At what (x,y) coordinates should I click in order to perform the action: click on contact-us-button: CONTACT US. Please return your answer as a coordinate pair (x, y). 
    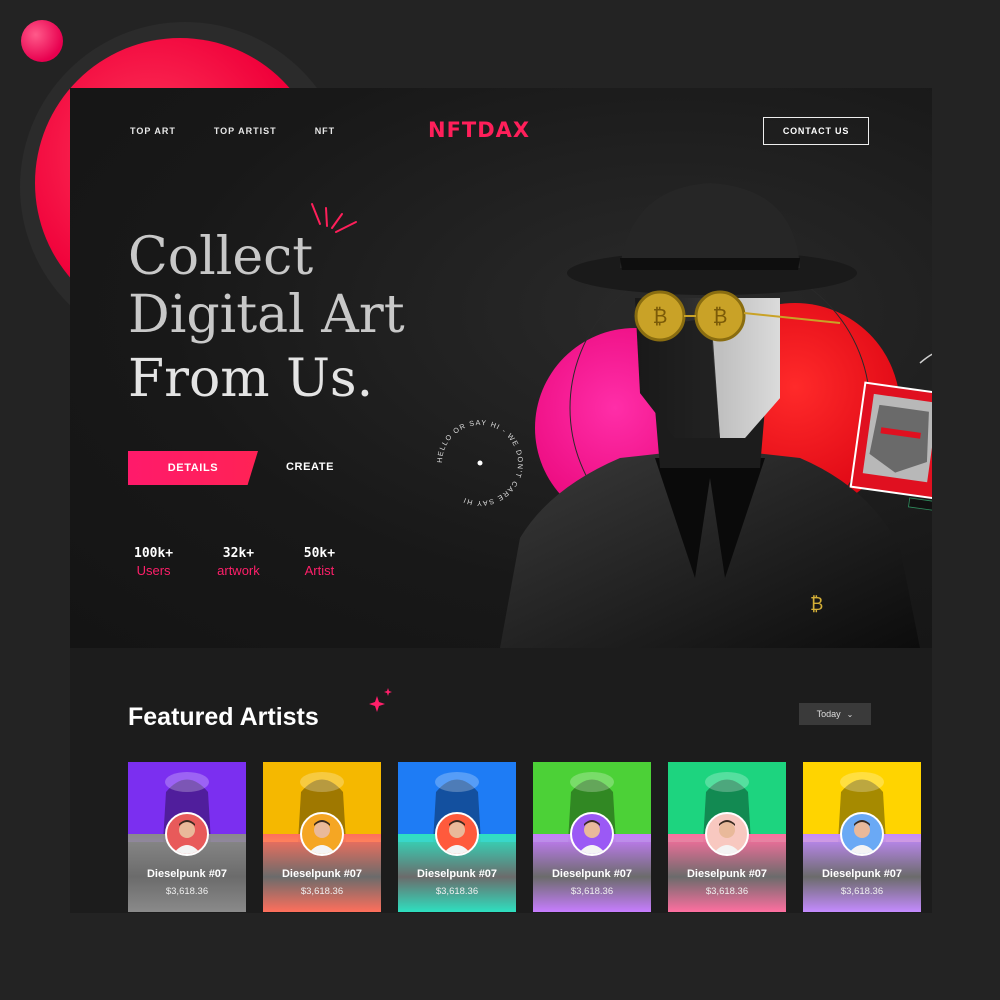
    Looking at the image, I should click on (816, 131).